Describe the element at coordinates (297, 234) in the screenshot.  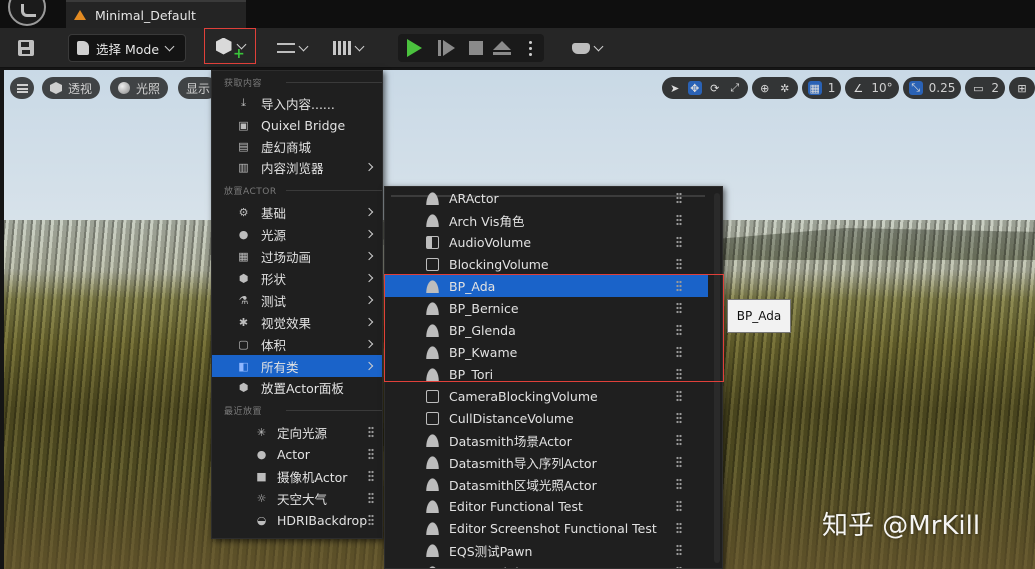
I see `menu-item-lights: ● 光源` at that location.